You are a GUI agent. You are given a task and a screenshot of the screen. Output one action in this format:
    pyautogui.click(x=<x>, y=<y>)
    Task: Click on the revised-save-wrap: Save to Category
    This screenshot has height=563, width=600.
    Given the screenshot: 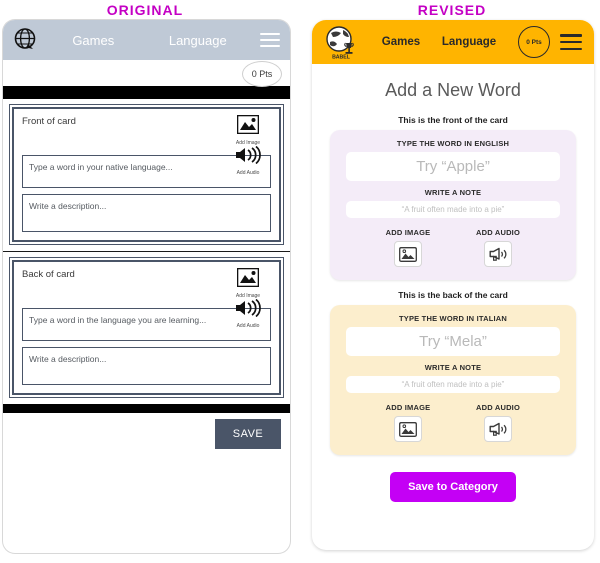 What is the action you would take?
    pyautogui.click(x=453, y=487)
    